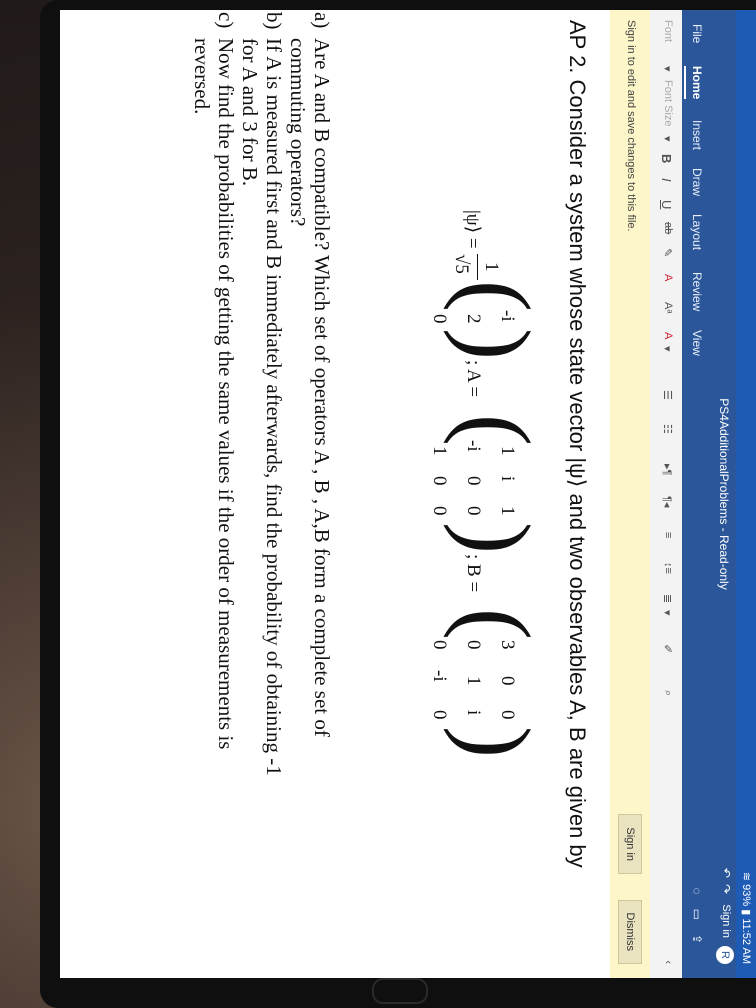 The width and height of the screenshot is (756, 1008). I want to click on b-entry: -i, so click(439, 676).